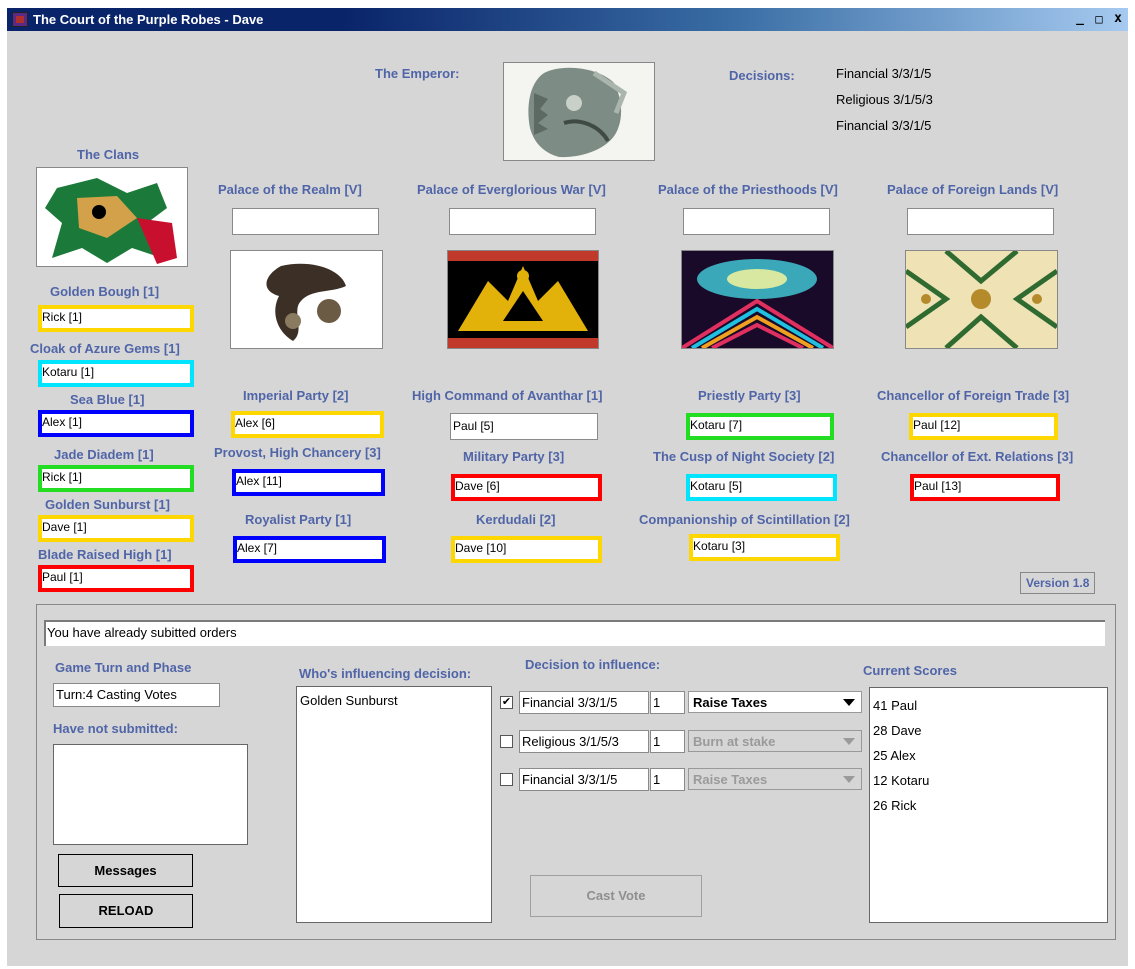 The image size is (1135, 969). What do you see at coordinates (20, 19) in the screenshot?
I see `app-icon` at bounding box center [20, 19].